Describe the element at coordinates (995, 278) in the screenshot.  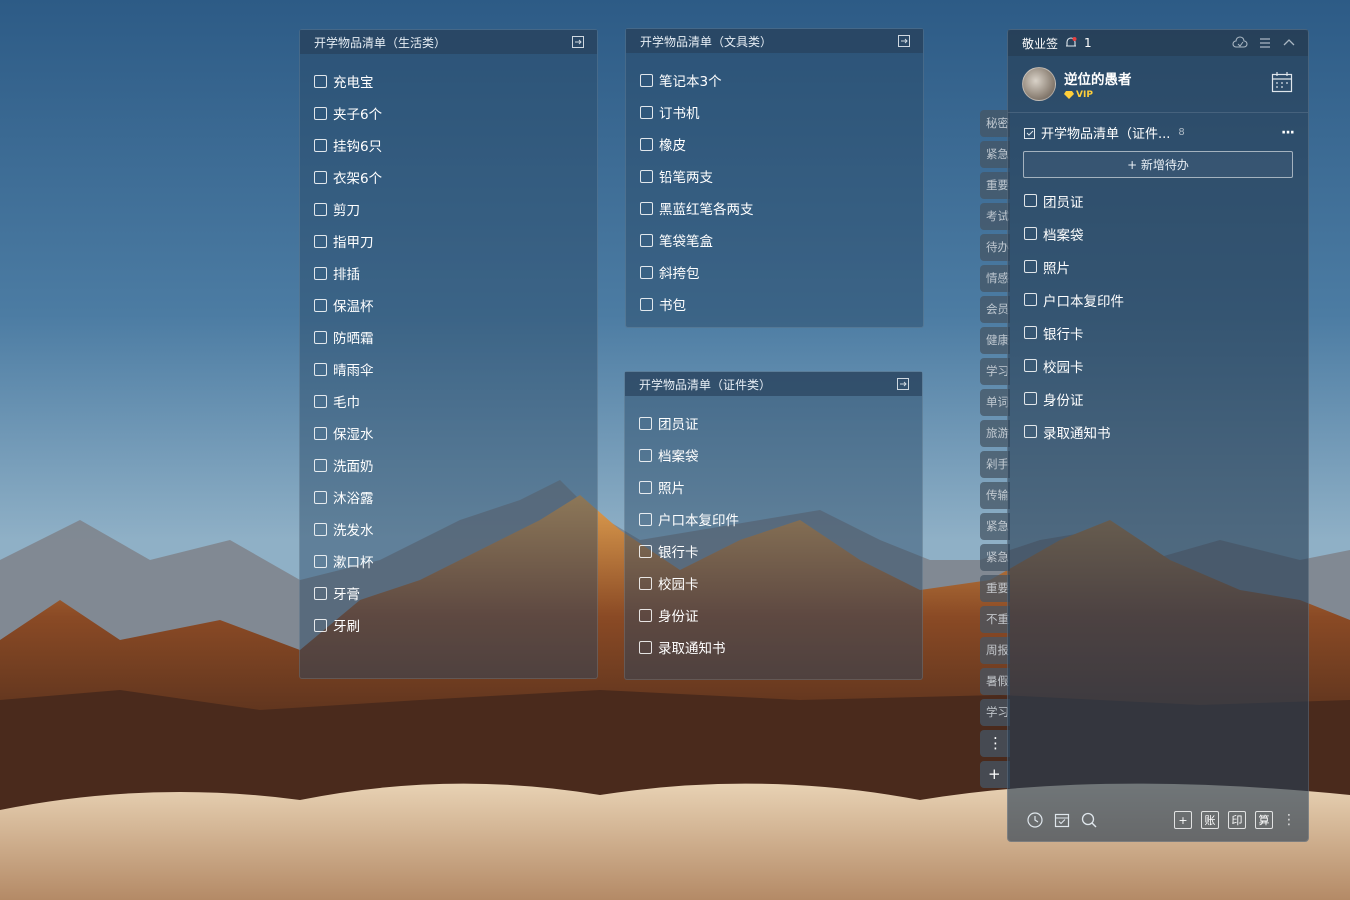
I see `category-tab: 情感` at that location.